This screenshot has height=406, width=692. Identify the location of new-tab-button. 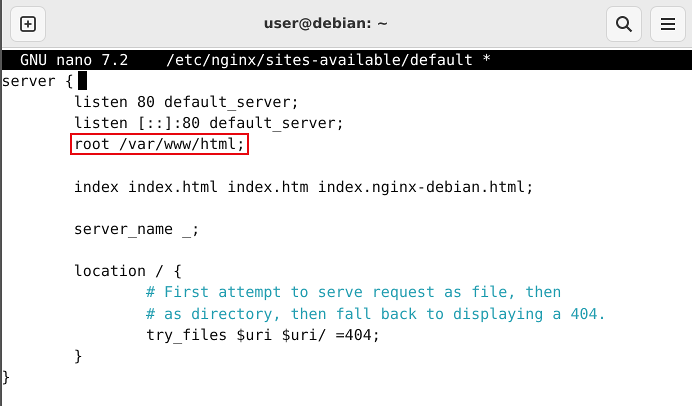
(28, 24).